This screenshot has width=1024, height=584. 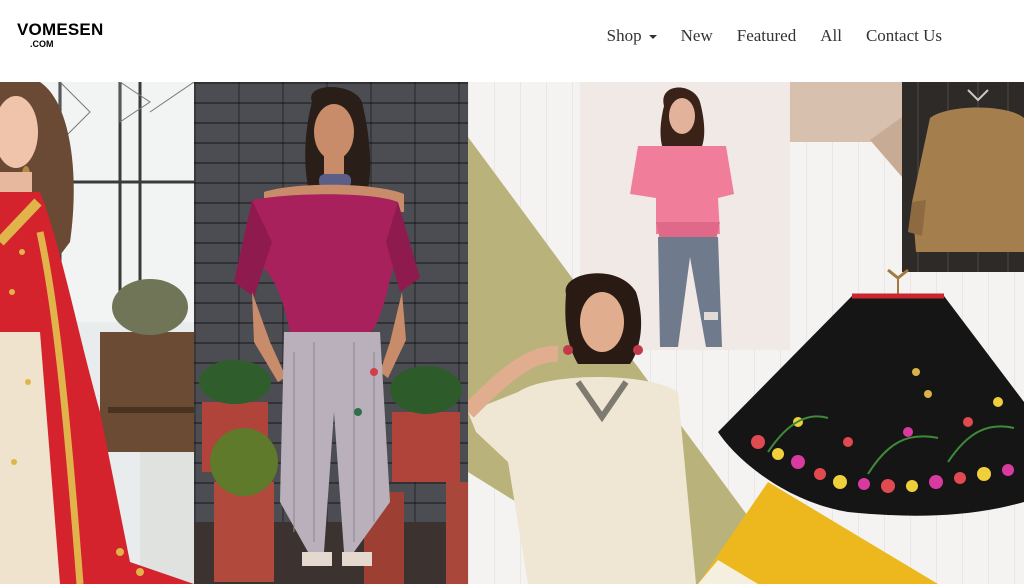 I want to click on nav-shop: Shop, so click(x=632, y=36).